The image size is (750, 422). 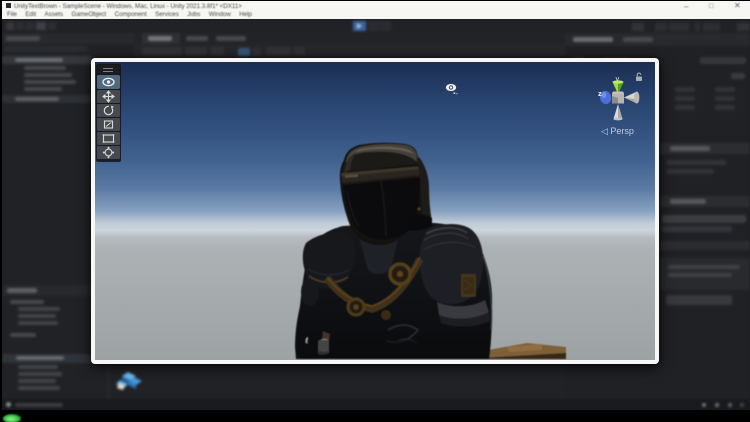 I want to click on svg-text: z, so click(x=600, y=93).